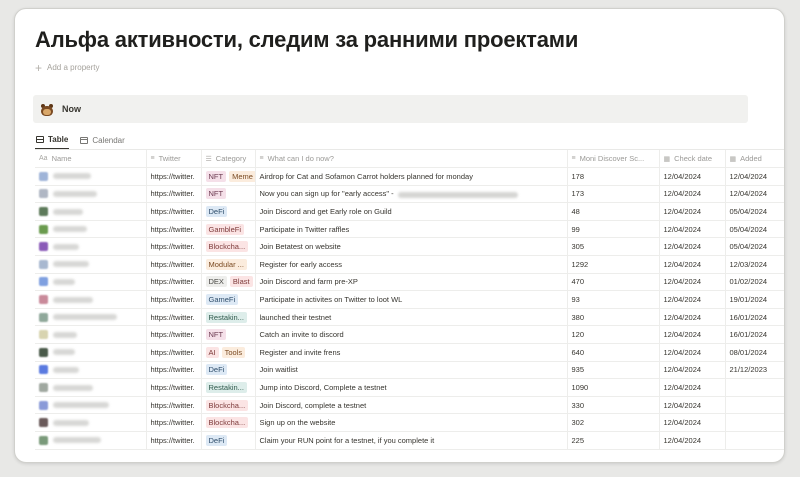 This screenshot has width=800, height=477. What do you see at coordinates (613, 194) in the screenshot?
I see `cell-score: 173` at bounding box center [613, 194].